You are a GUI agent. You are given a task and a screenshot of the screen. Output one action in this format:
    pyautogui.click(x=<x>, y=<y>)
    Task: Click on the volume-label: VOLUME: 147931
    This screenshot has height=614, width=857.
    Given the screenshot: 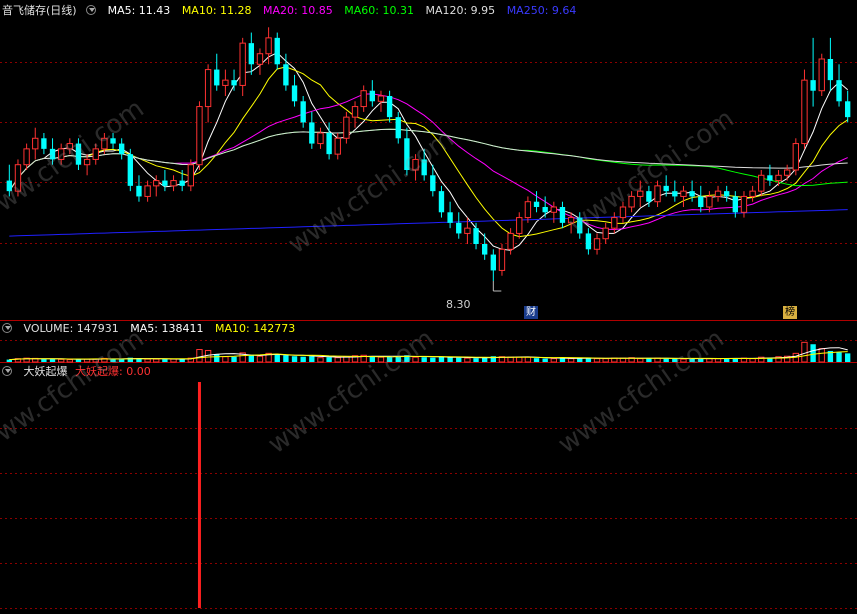 What is the action you would take?
    pyautogui.click(x=71, y=328)
    